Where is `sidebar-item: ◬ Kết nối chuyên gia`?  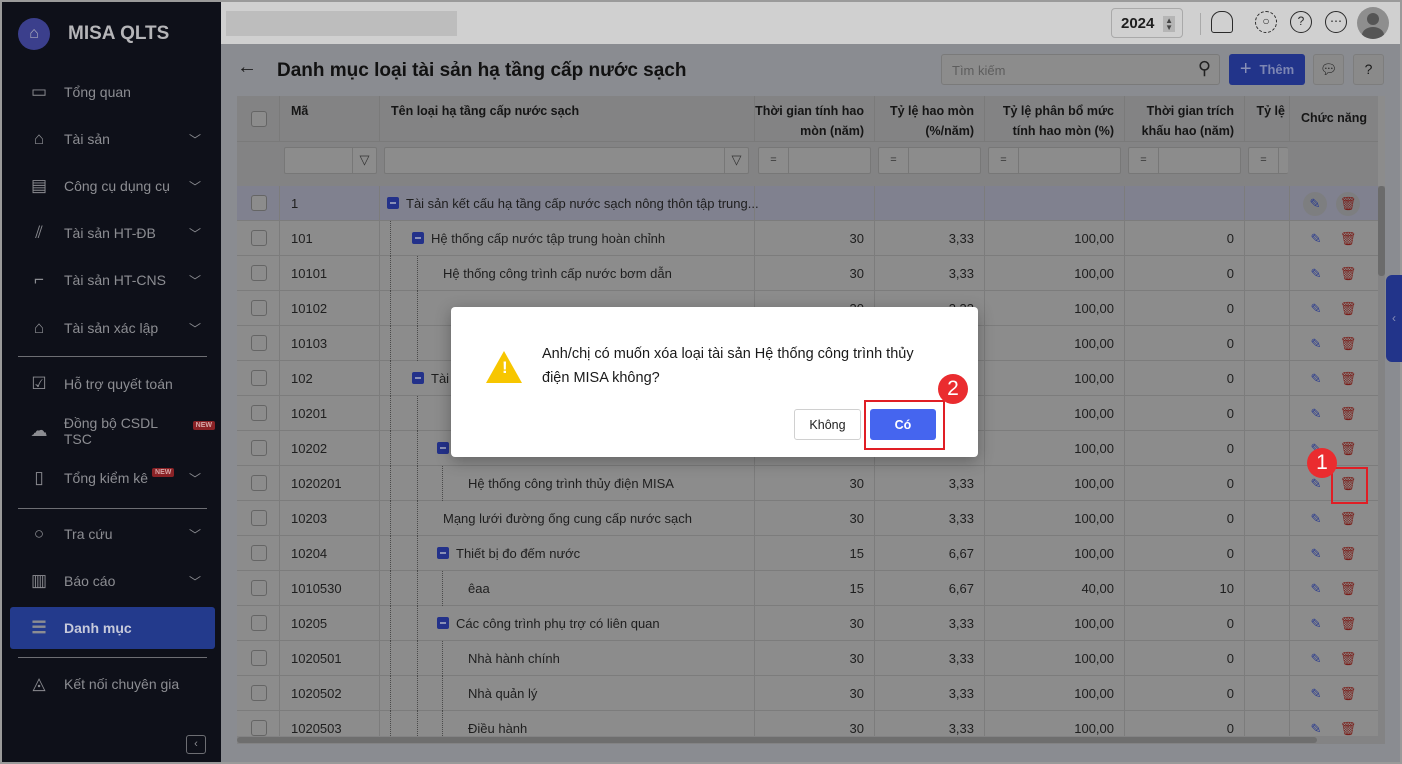
sidebar-item: ◬ Kết nối chuyên gia is located at coordinates (112, 684).